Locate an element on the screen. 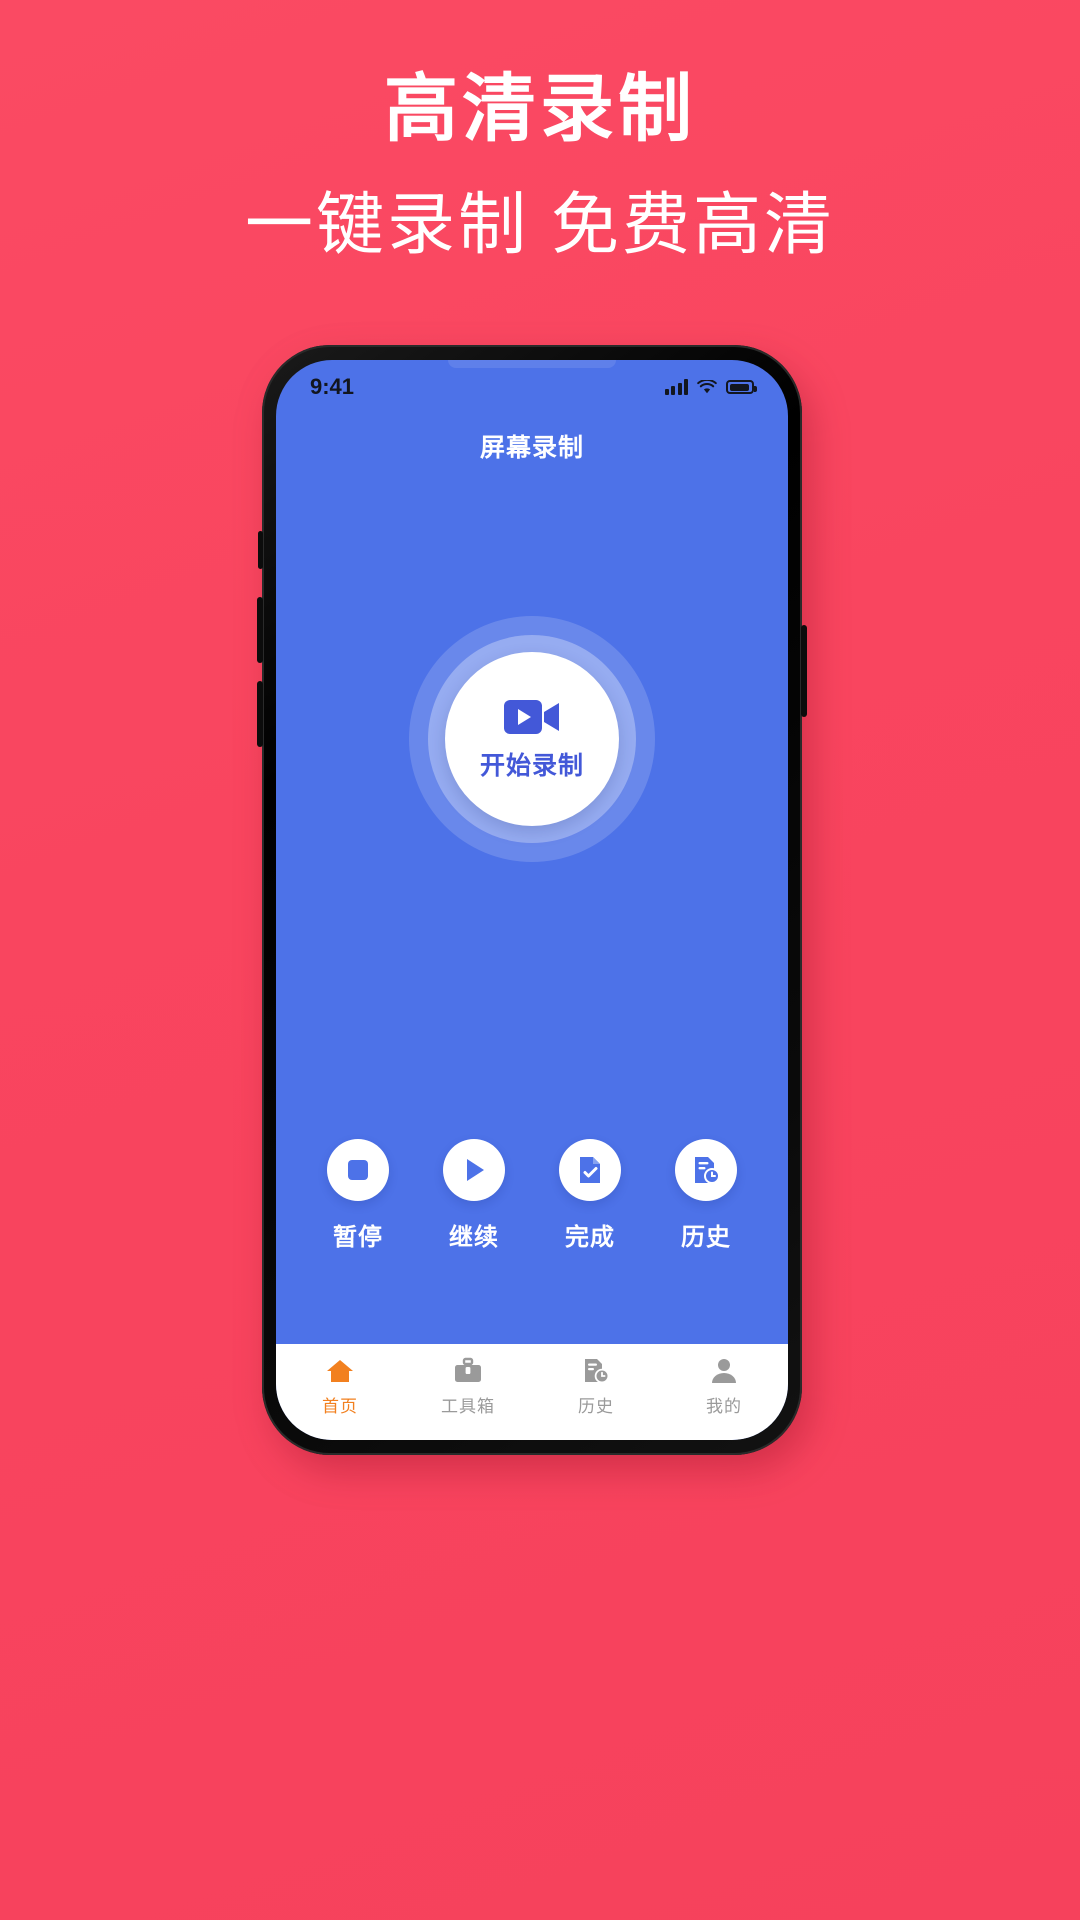 The image size is (1080, 1920). tab-profile-label: 我的 is located at coordinates (724, 1406).